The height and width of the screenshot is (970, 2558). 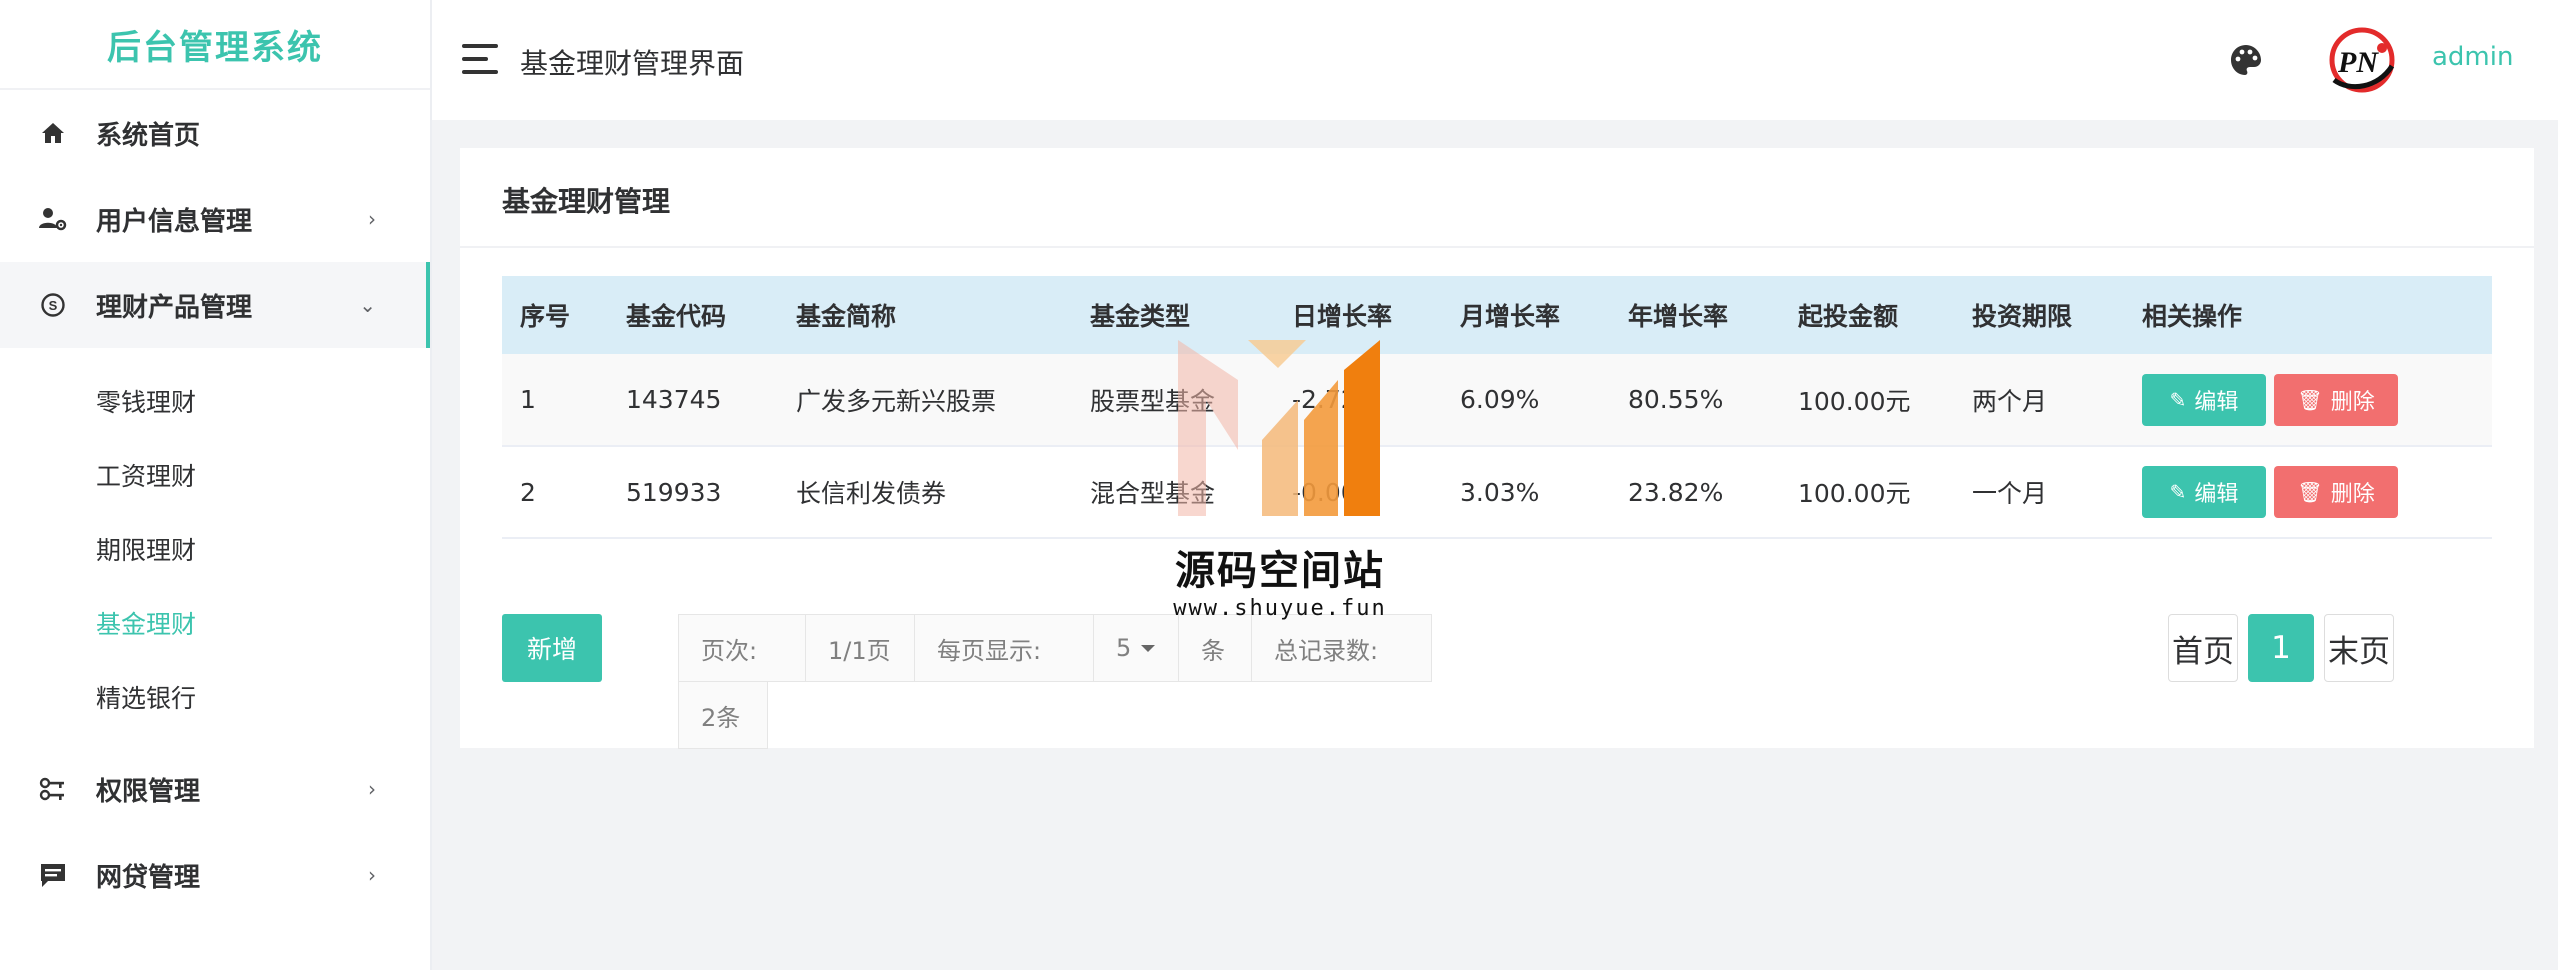 I want to click on submenu-item-change: 零钱理财, so click(x=215, y=401).